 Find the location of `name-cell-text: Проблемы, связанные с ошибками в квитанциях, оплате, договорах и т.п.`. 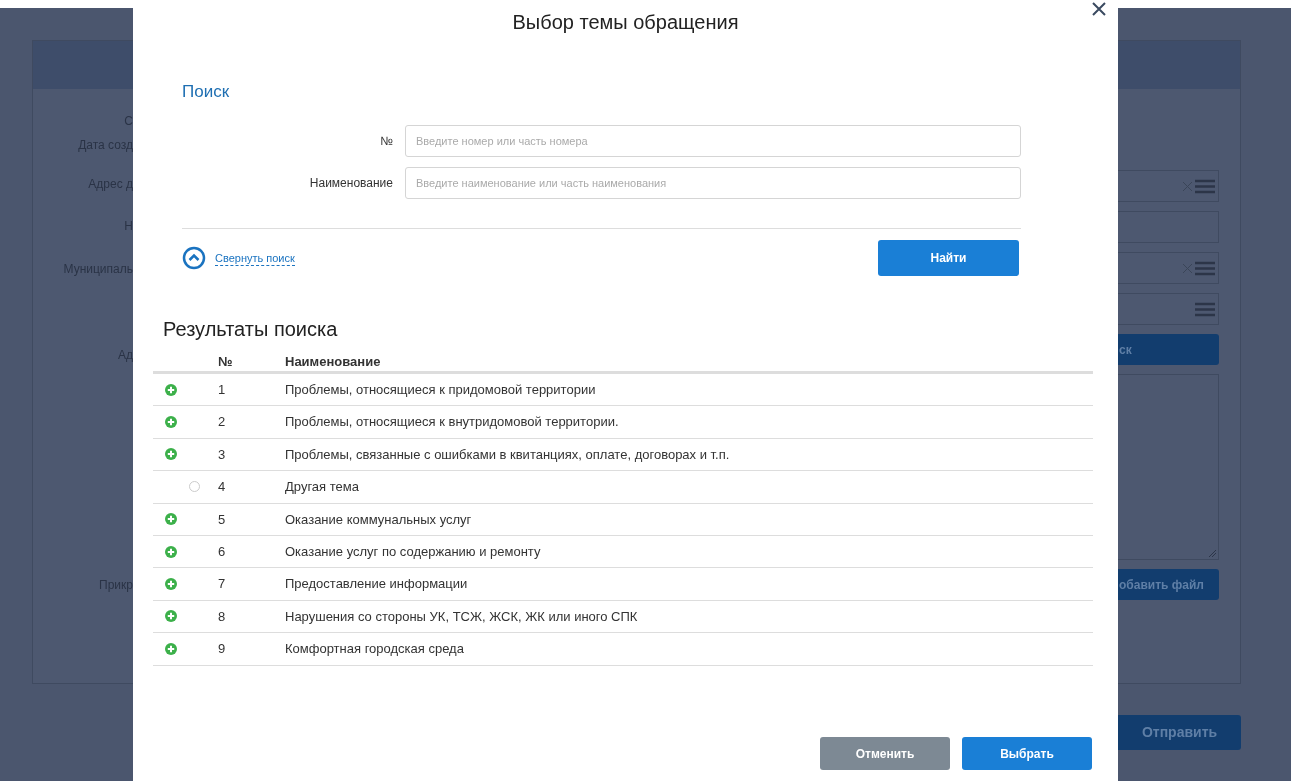

name-cell-text: Проблемы, связанные с ошибками в квитанциях, оплате, договорах и т.п. is located at coordinates (507, 454).